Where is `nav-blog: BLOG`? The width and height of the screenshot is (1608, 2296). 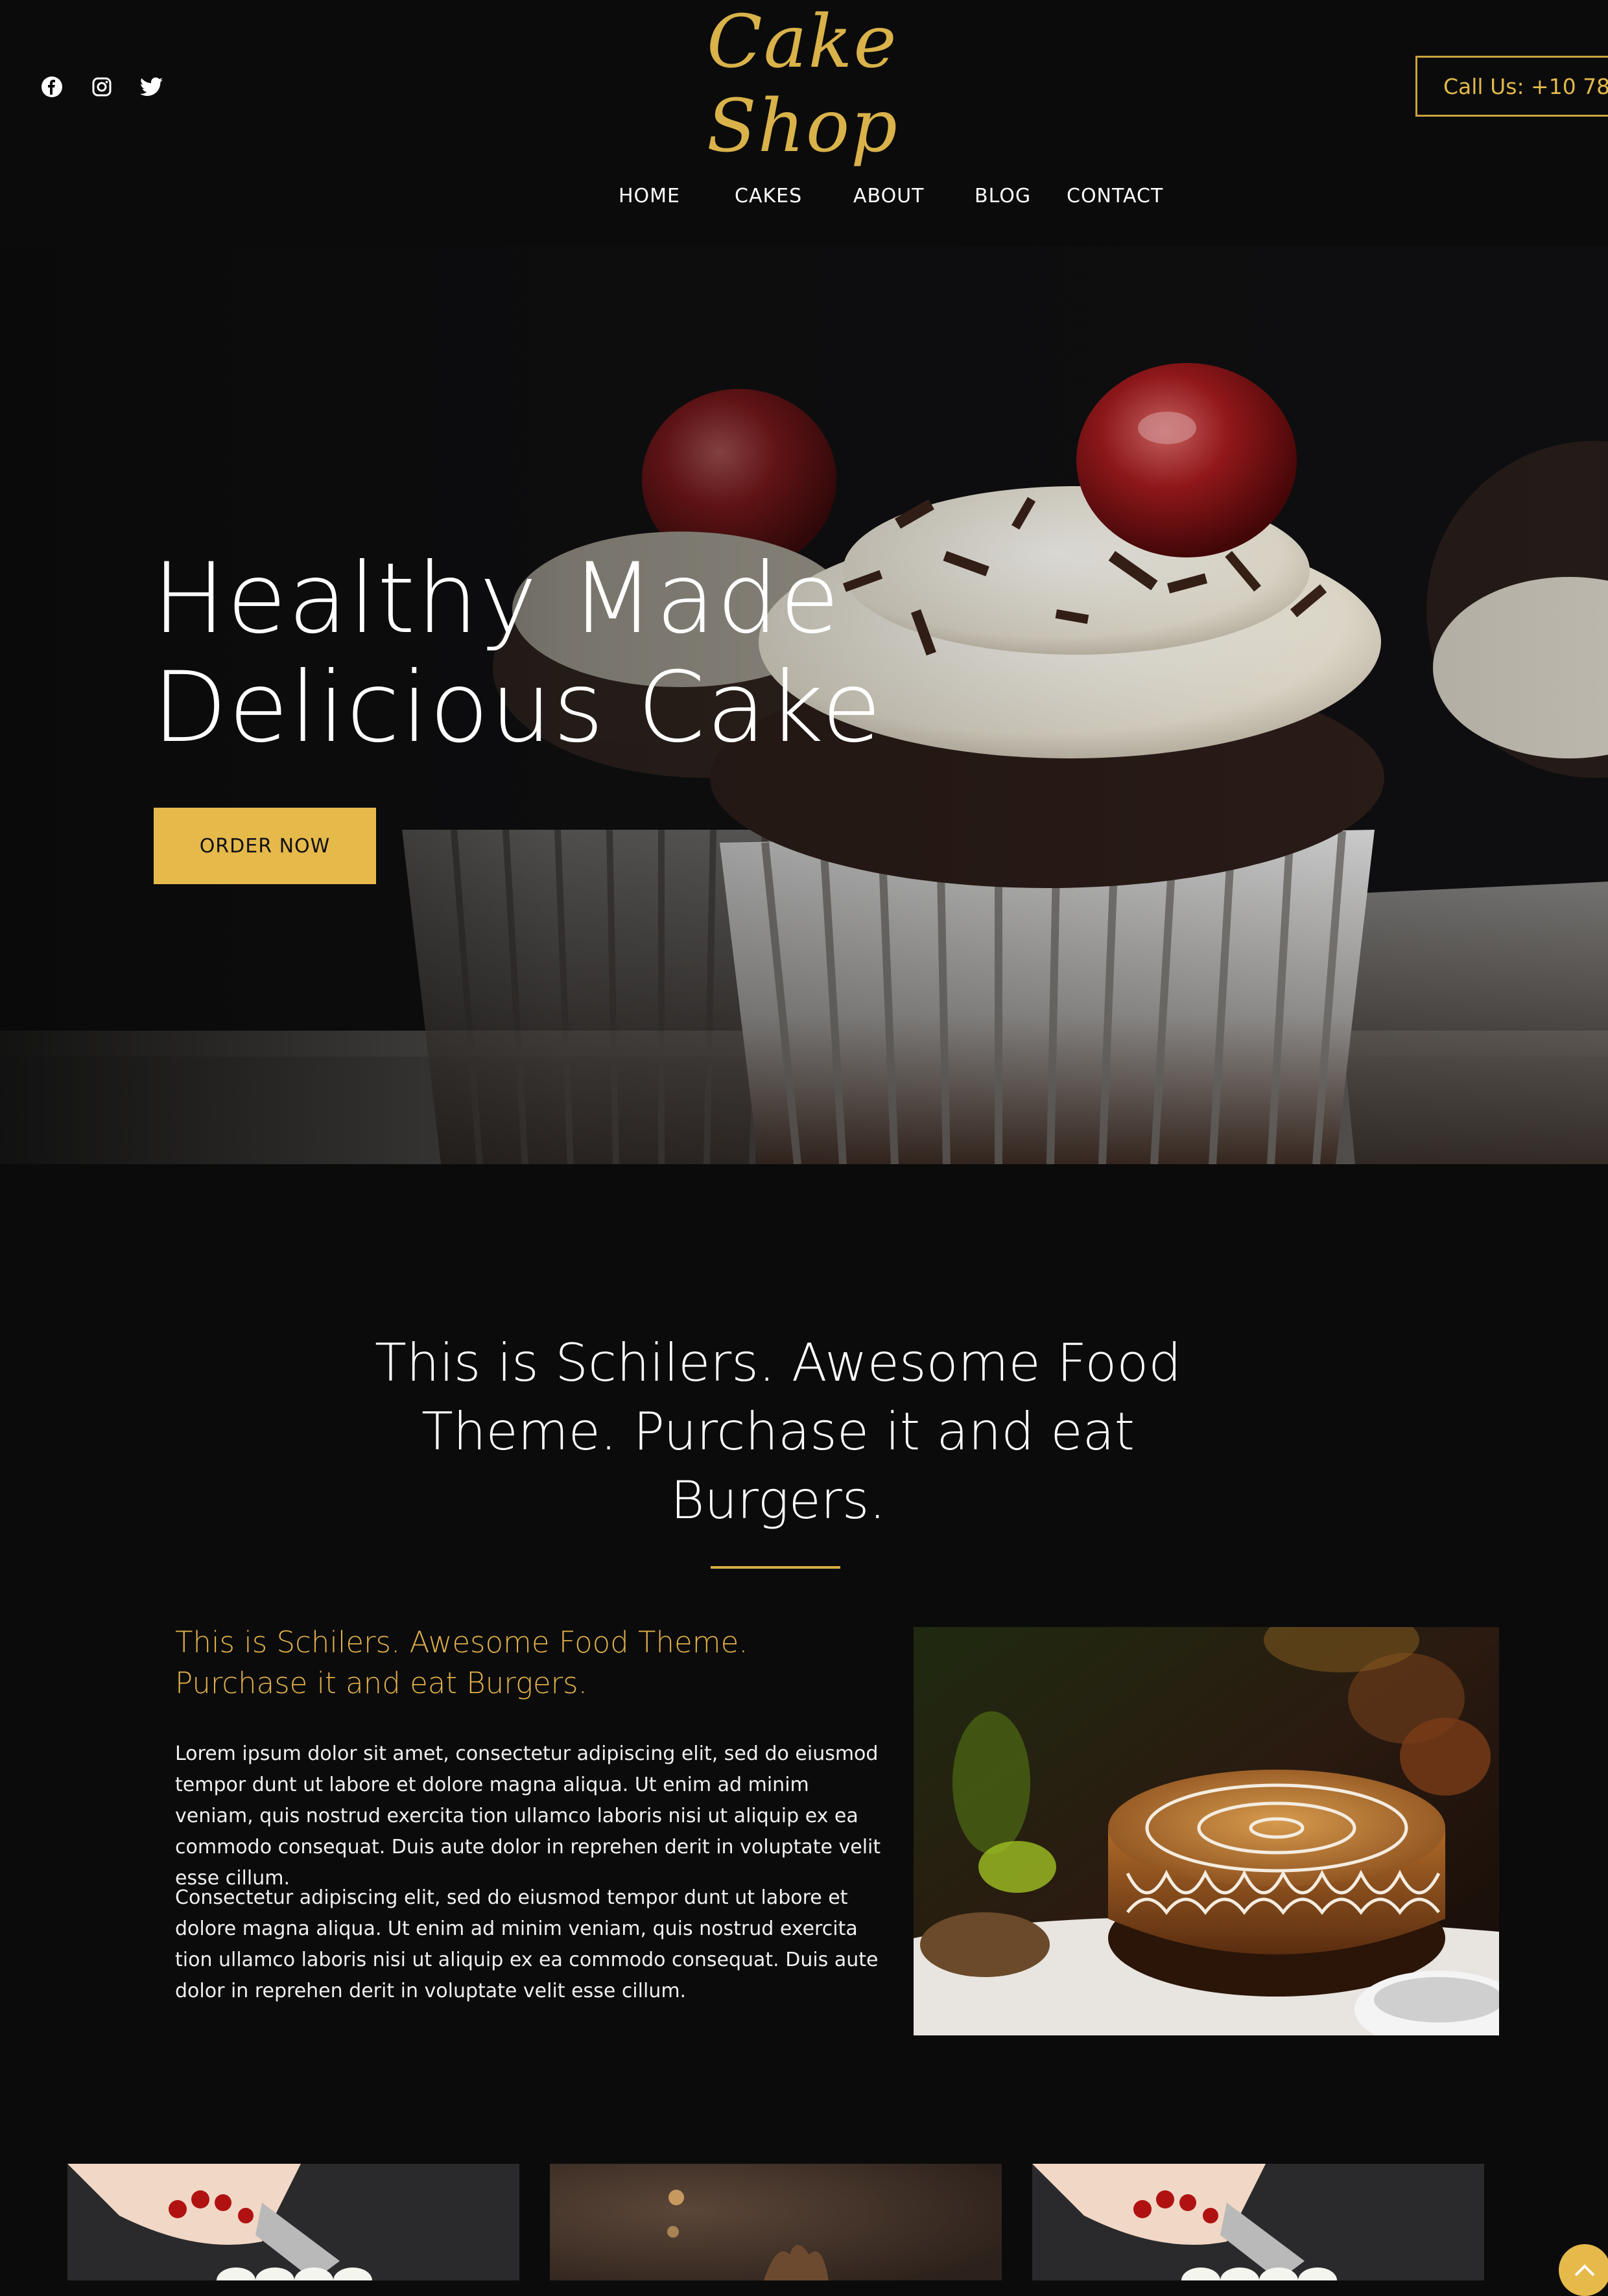
nav-blog: BLOG is located at coordinates (1003, 196).